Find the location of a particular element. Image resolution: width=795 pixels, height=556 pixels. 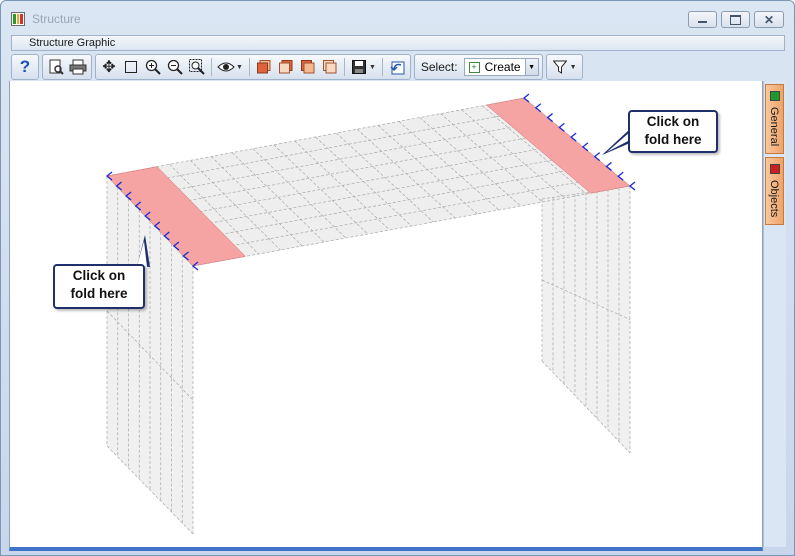

filter-dropdown-icon: ▼ is located at coordinates (573, 67).